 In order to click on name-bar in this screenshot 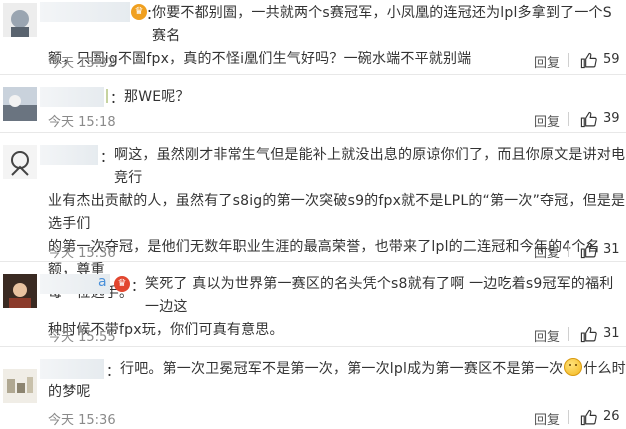, I will do `click(107, 96)`.